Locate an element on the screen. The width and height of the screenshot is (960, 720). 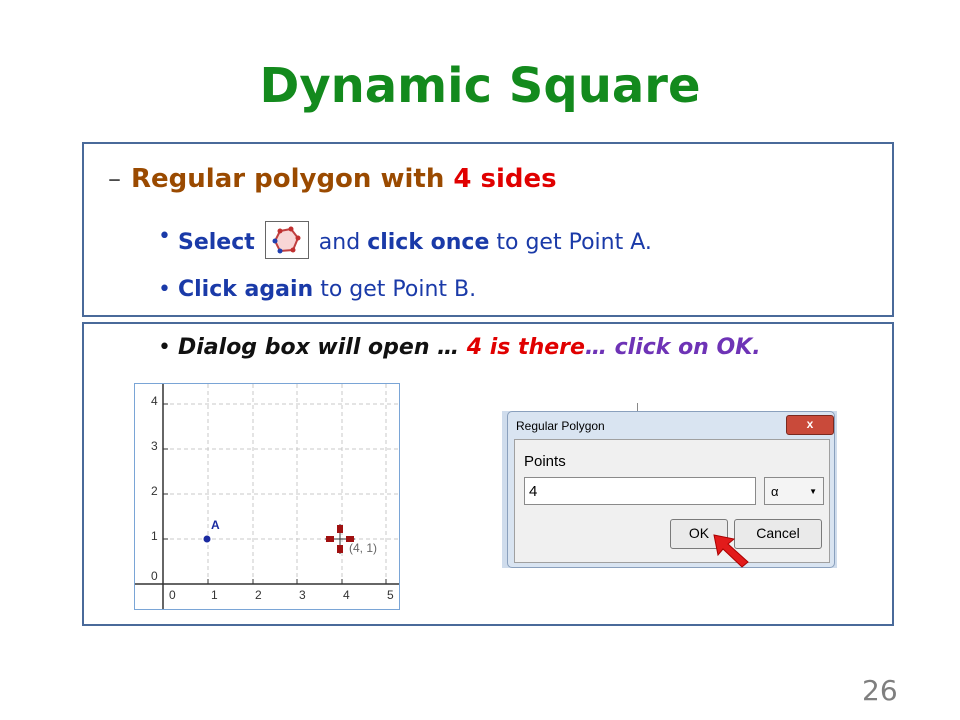
select-word: Select is located at coordinates (216, 242).